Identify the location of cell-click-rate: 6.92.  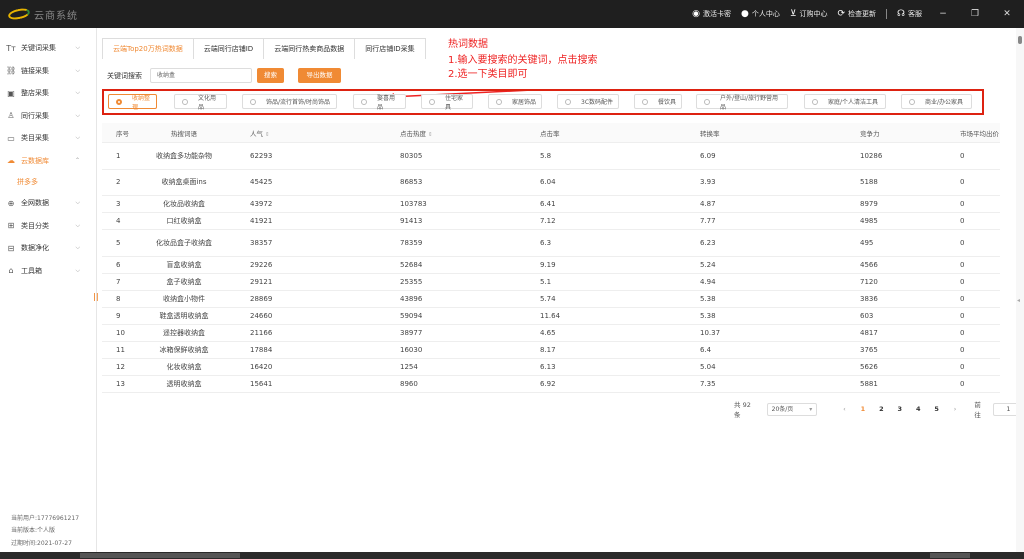
(548, 383).